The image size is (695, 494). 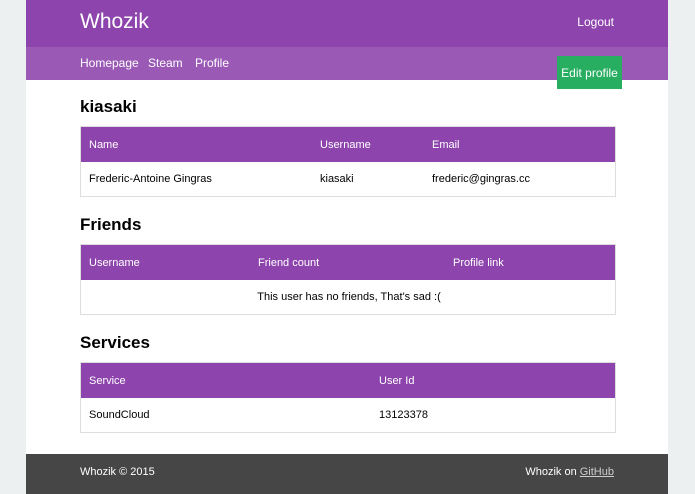 I want to click on empty-friends-message: This user has no friends, That's sad :(, so click(x=349, y=297).